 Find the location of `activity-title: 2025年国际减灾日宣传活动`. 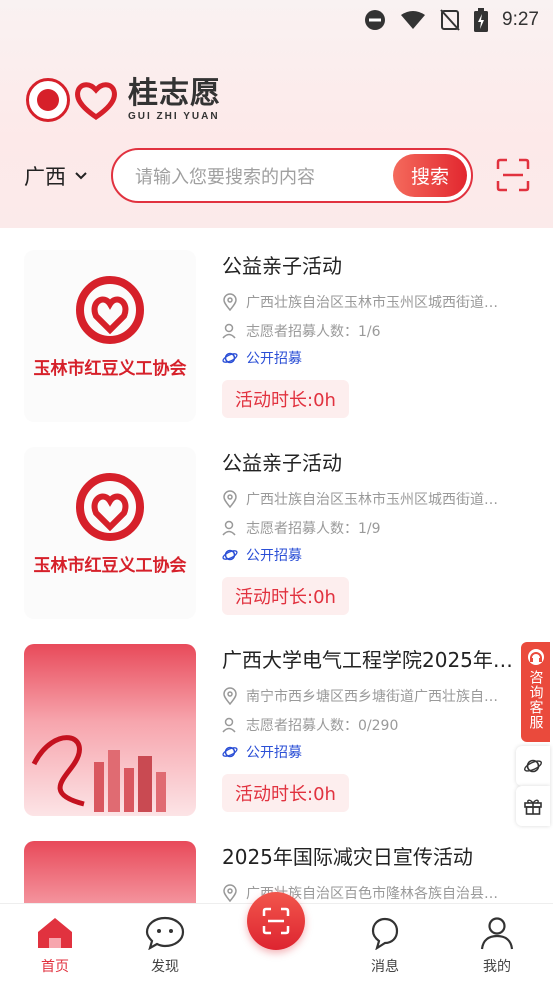

activity-title: 2025年国际减灾日宣传活动 is located at coordinates (347, 857).